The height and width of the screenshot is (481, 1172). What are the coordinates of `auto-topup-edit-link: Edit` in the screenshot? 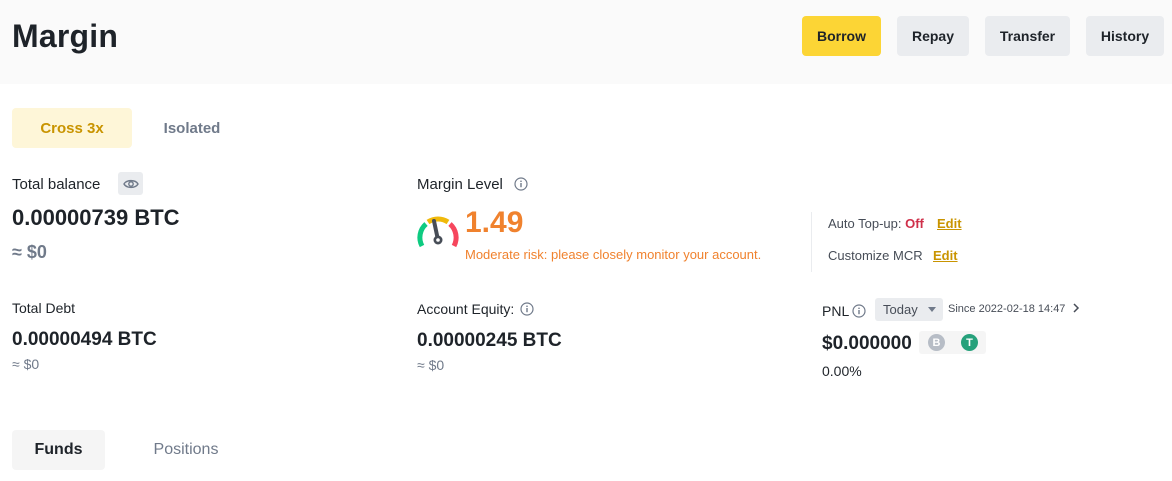 It's located at (949, 223).